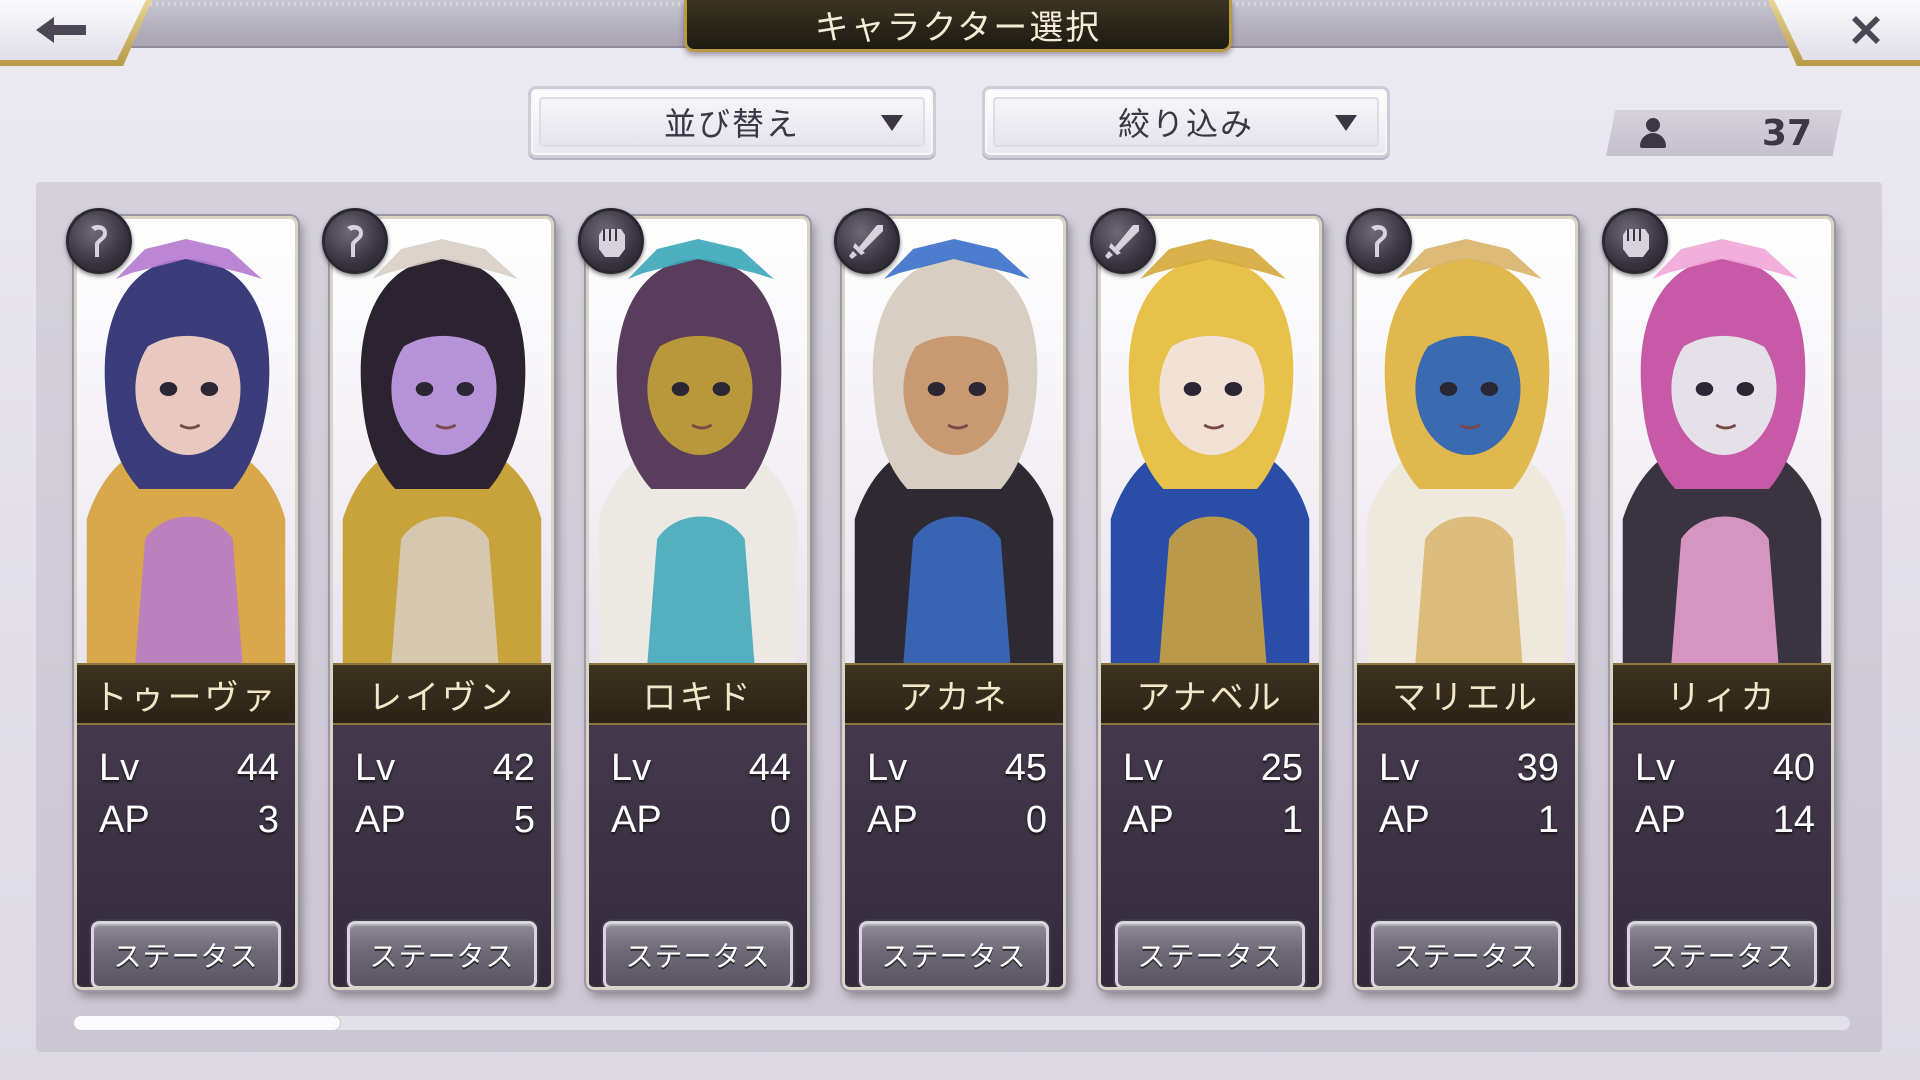  I want to click on level-value: 39, so click(1537, 767).